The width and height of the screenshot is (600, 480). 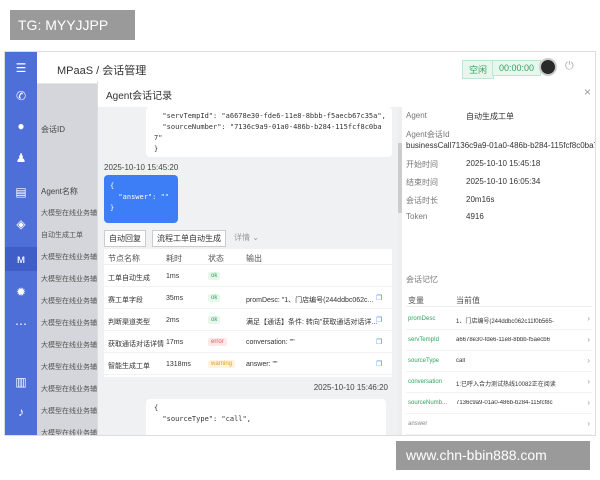 What do you see at coordinates (21, 96) in the screenshot?
I see `phone-icon: ✆` at bounding box center [21, 96].